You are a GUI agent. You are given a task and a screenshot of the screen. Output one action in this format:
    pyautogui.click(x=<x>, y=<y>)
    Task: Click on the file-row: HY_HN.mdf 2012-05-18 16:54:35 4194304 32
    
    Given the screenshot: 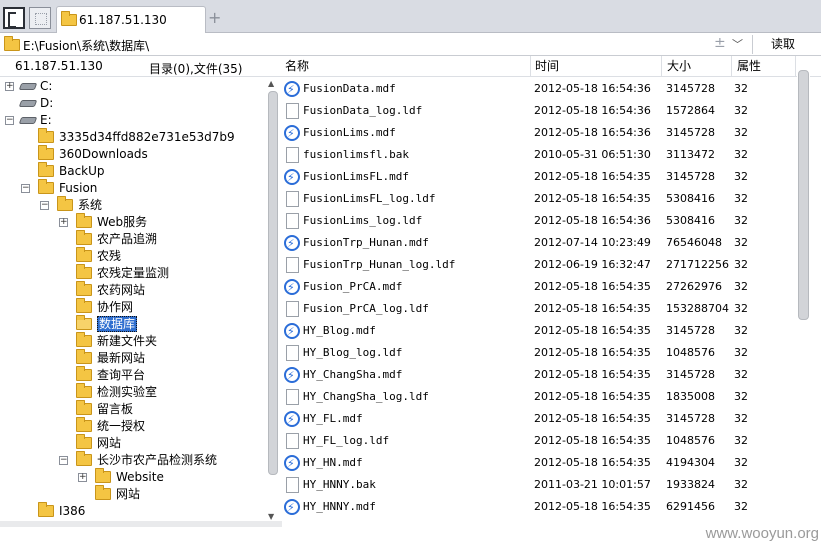 What is the action you would take?
    pyautogui.click(x=539, y=463)
    